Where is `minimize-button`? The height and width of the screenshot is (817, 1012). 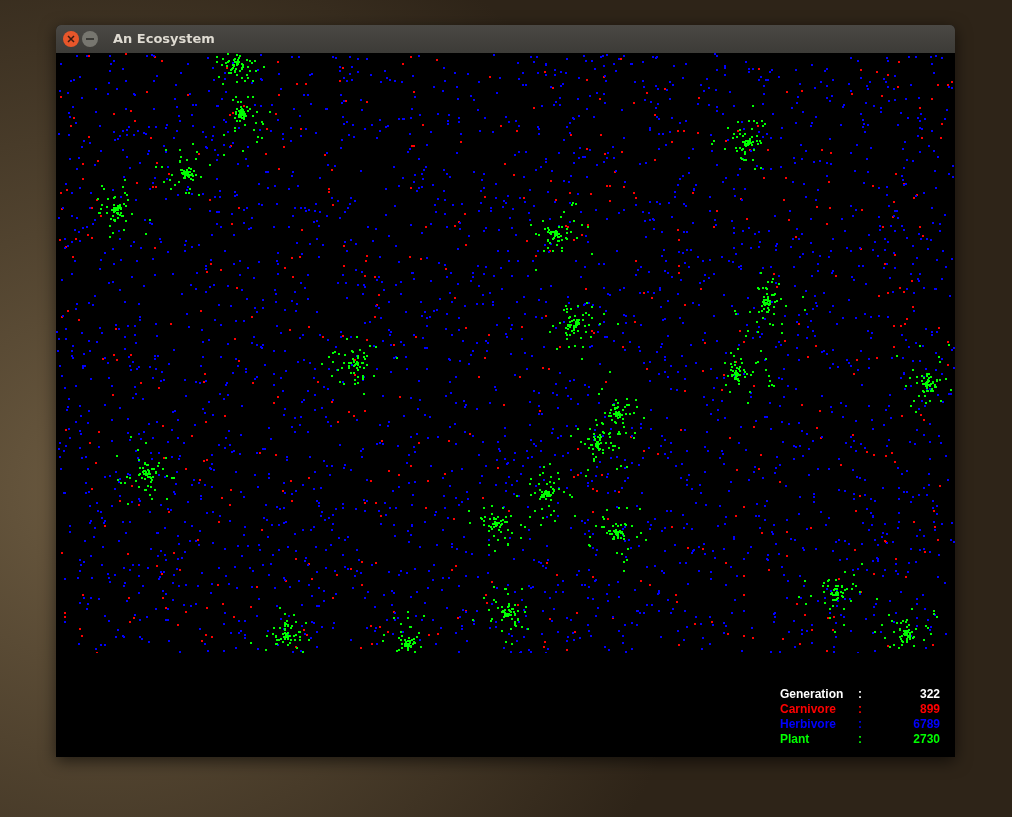 minimize-button is located at coordinates (90, 39).